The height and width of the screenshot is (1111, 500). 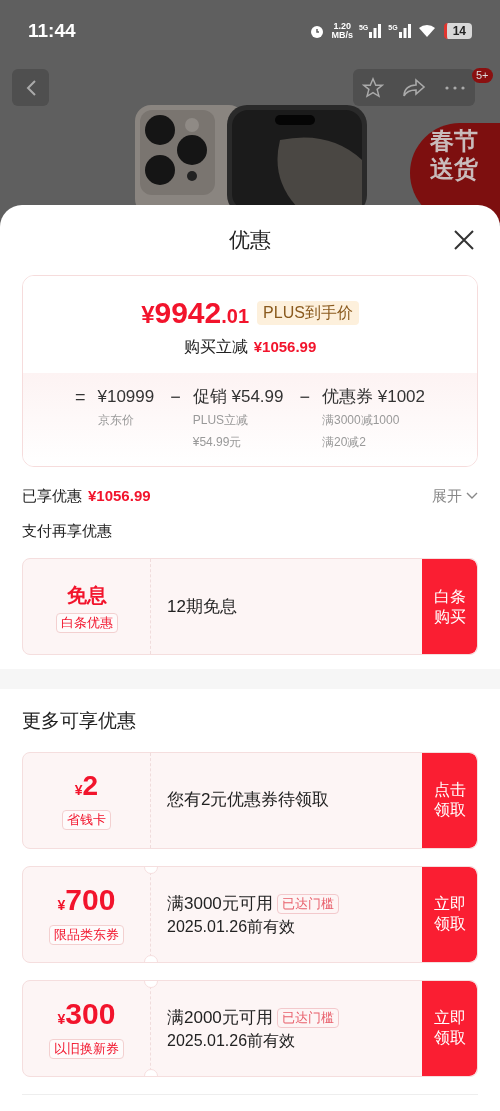 What do you see at coordinates (202, 606) in the screenshot?
I see `offer-description: 12期免息` at bounding box center [202, 606].